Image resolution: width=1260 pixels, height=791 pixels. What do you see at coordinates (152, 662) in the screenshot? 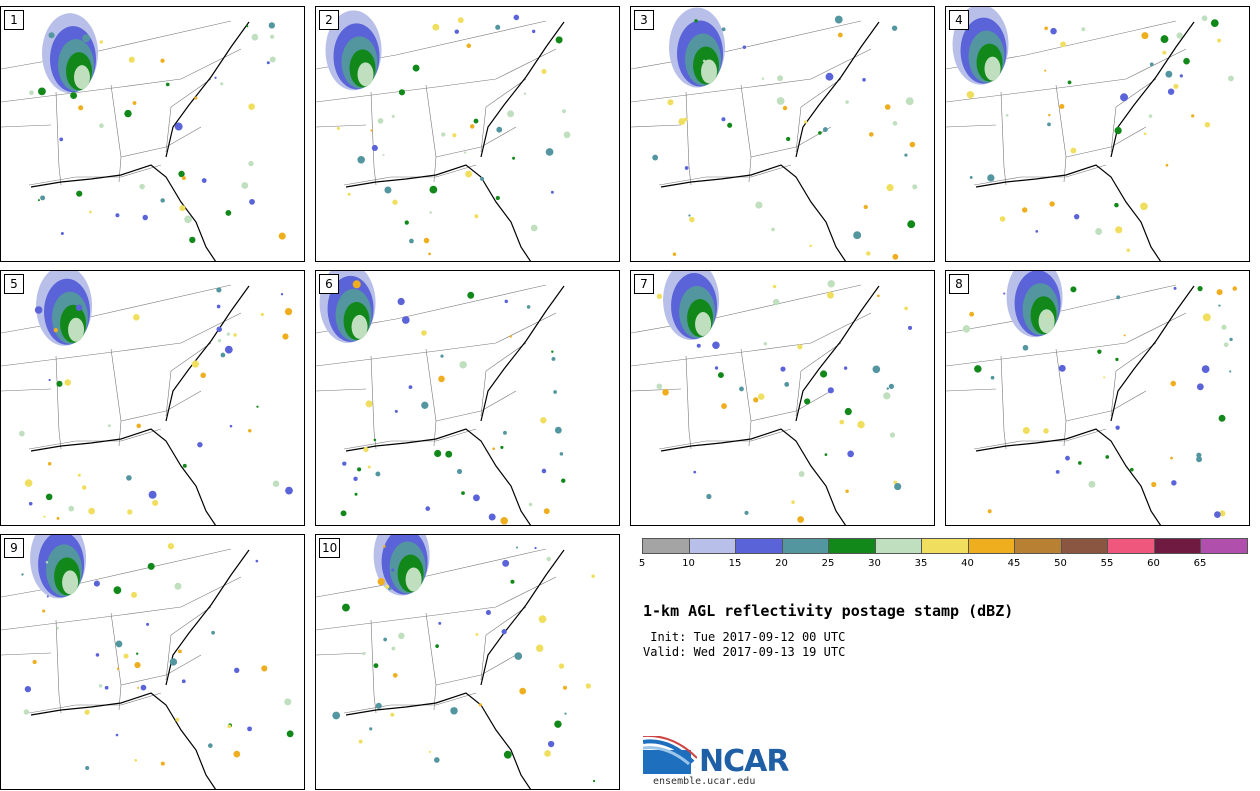
I see `member-panel-9: 9` at bounding box center [152, 662].